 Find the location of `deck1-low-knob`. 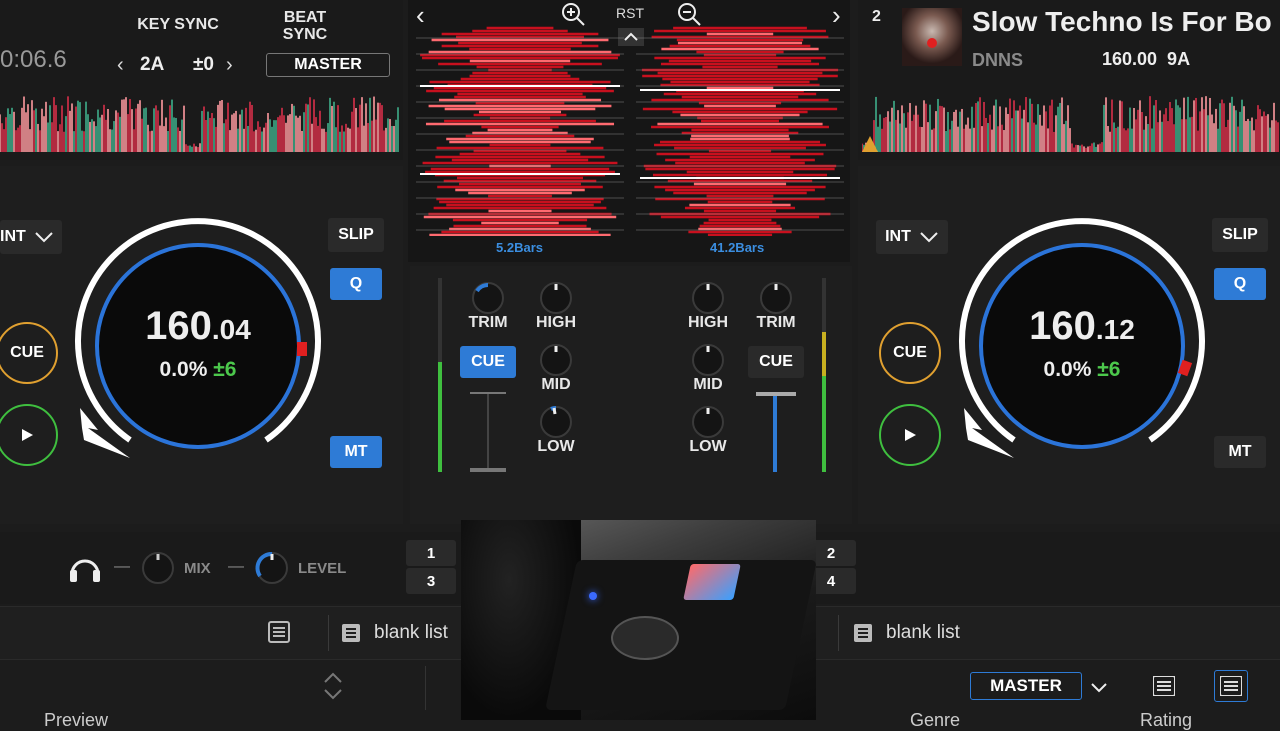

deck1-low-knob is located at coordinates (556, 422).